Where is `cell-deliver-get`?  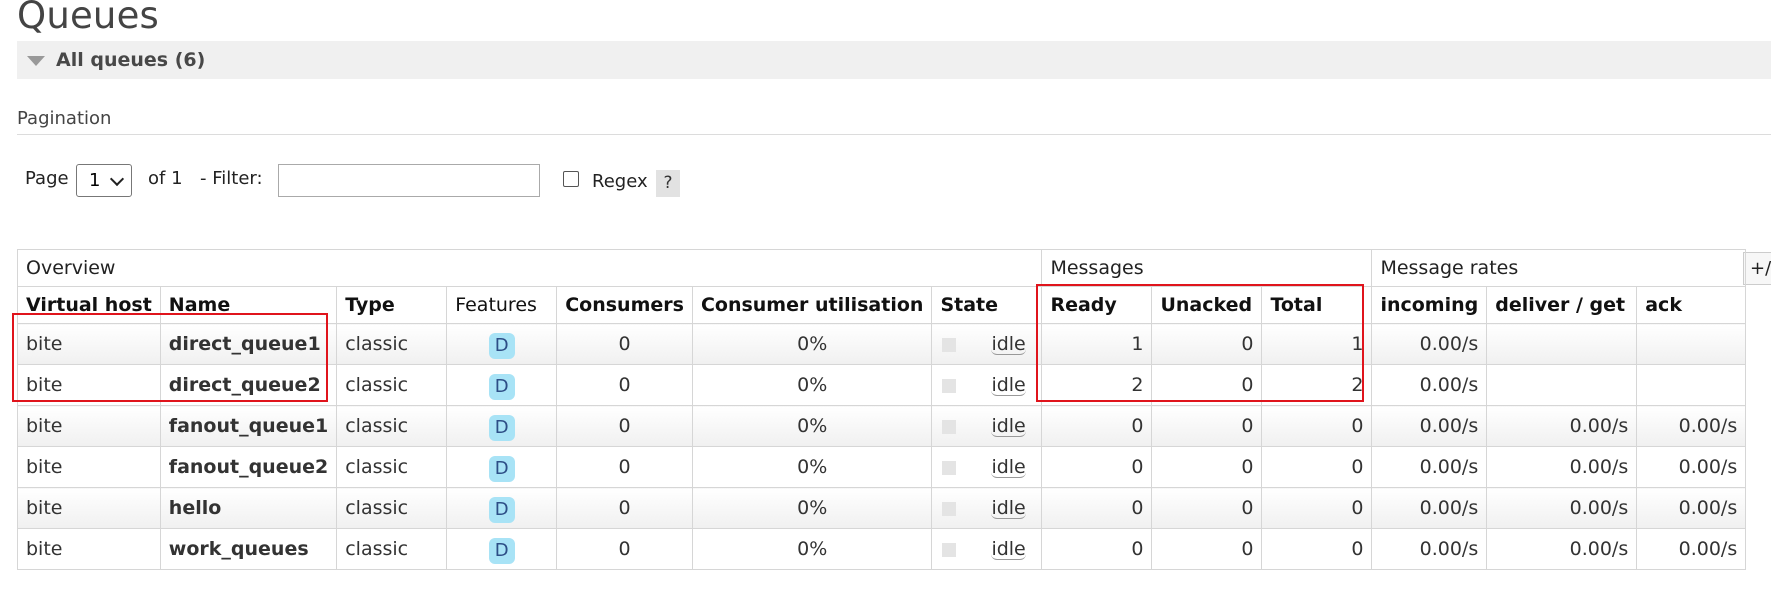
cell-deliver-get is located at coordinates (1562, 385).